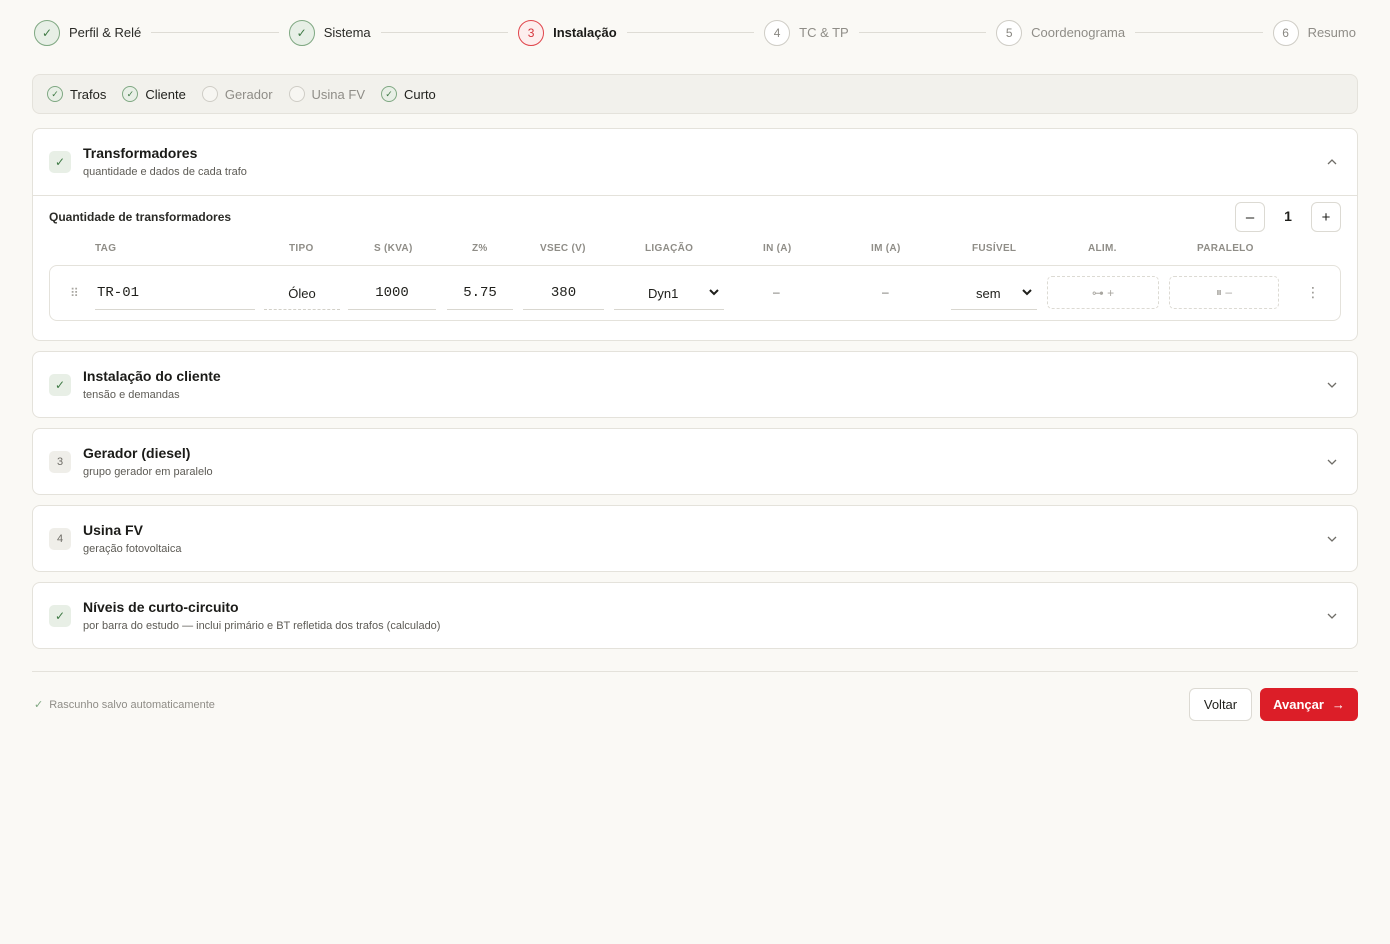 This screenshot has height=944, width=1390. Describe the element at coordinates (392, 293) in the screenshot. I see `s-kva-input: 1000` at that location.